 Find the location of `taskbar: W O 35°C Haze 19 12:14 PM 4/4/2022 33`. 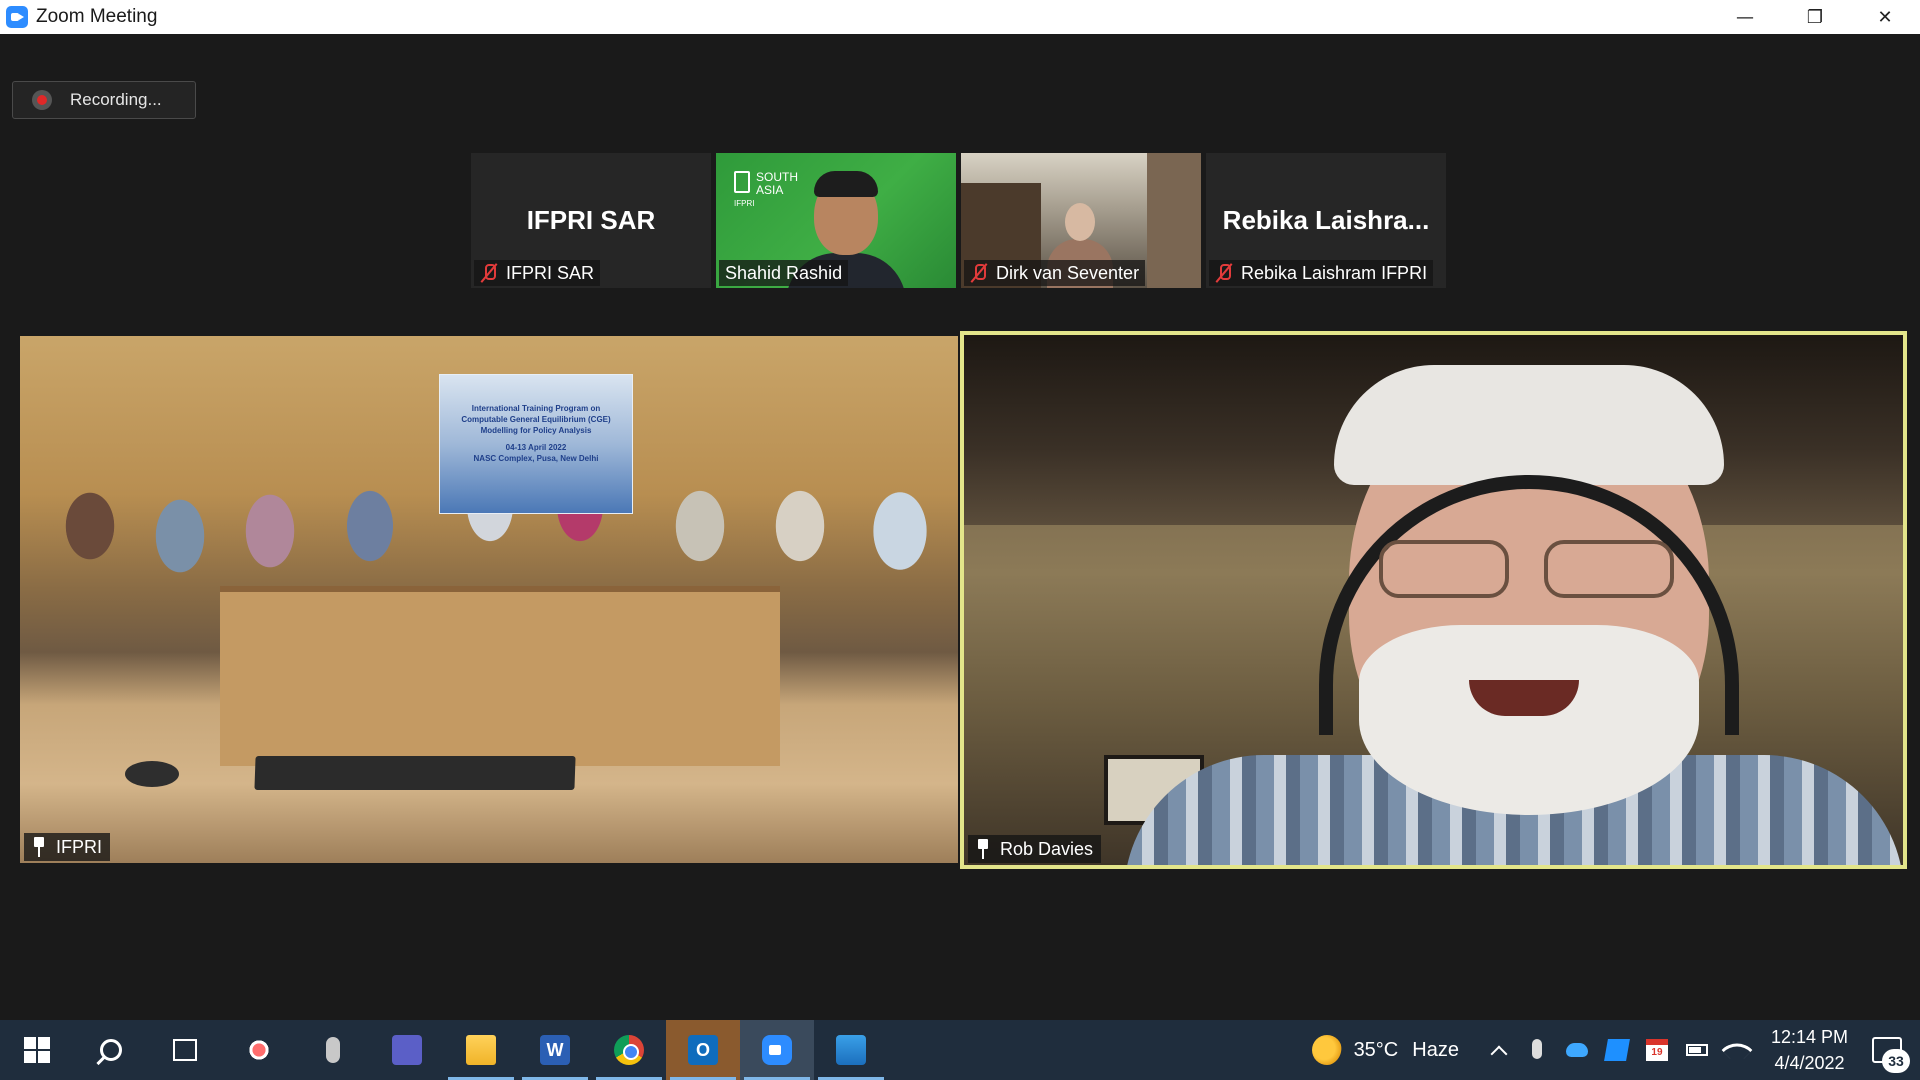

taskbar: W O 35°C Haze 19 12:14 PM 4/4/2022 33 is located at coordinates (960, 1050).